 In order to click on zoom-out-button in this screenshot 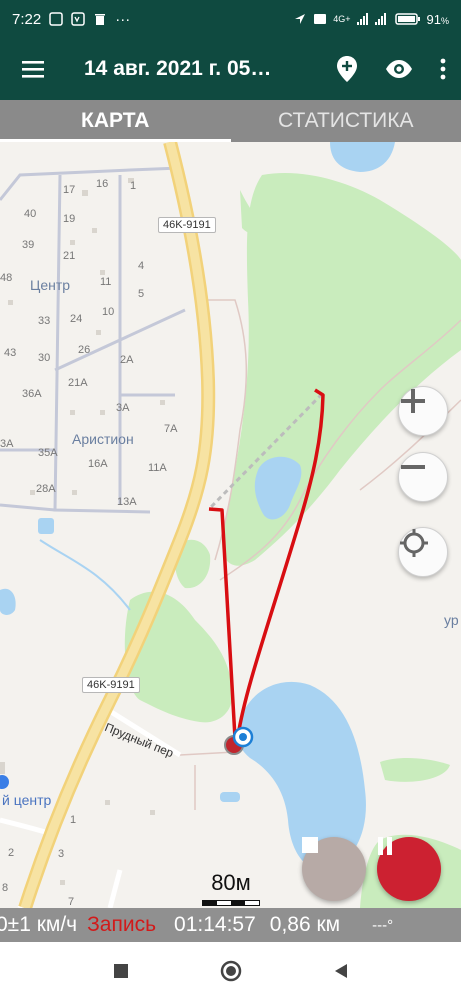, I will do `click(423, 477)`.